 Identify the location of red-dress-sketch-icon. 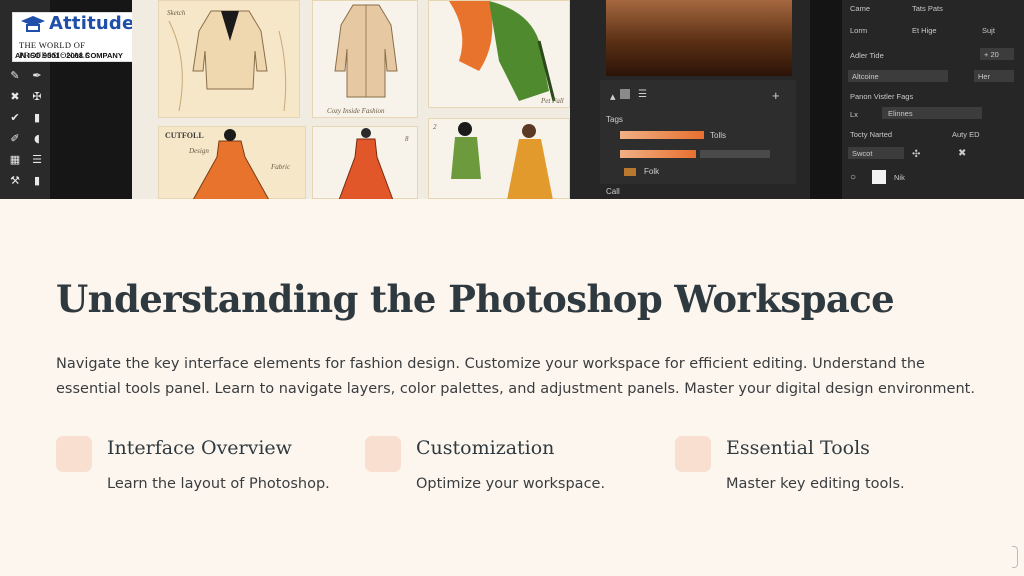
(366, 163).